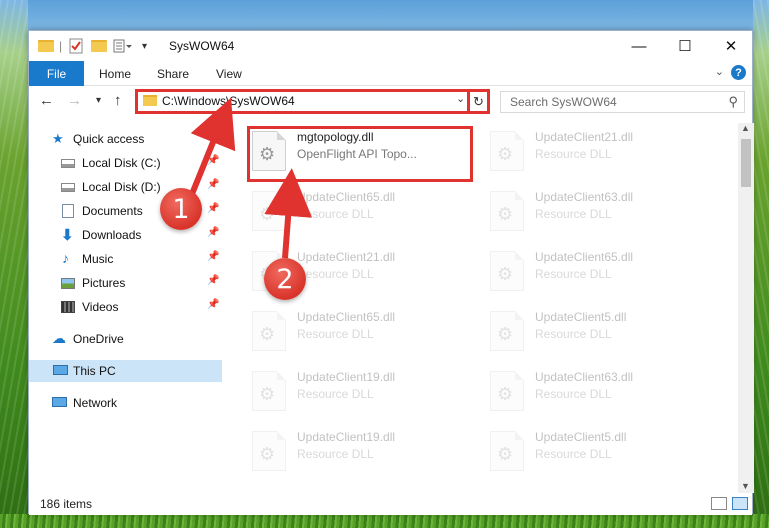 The image size is (769, 528). Describe the element at coordinates (66, 504) in the screenshot. I see `item-count: 186 items` at that location.